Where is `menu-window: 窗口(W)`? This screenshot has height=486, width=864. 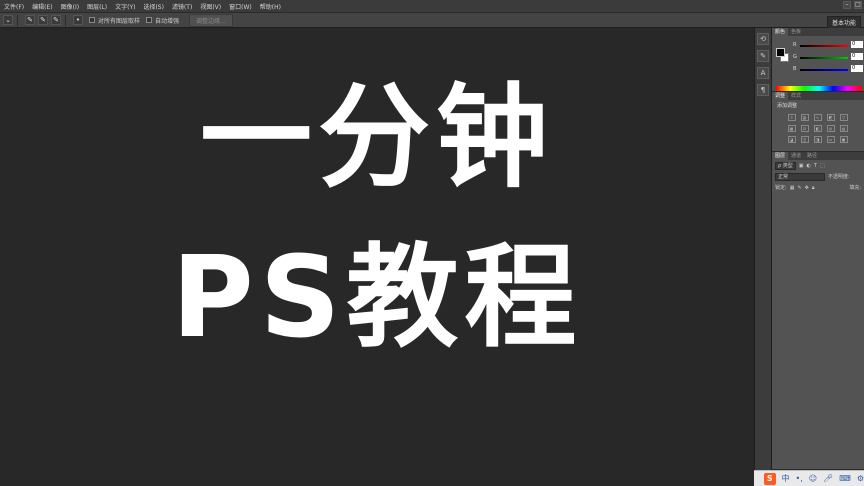 menu-window: 窗口(W) is located at coordinates (240, 6).